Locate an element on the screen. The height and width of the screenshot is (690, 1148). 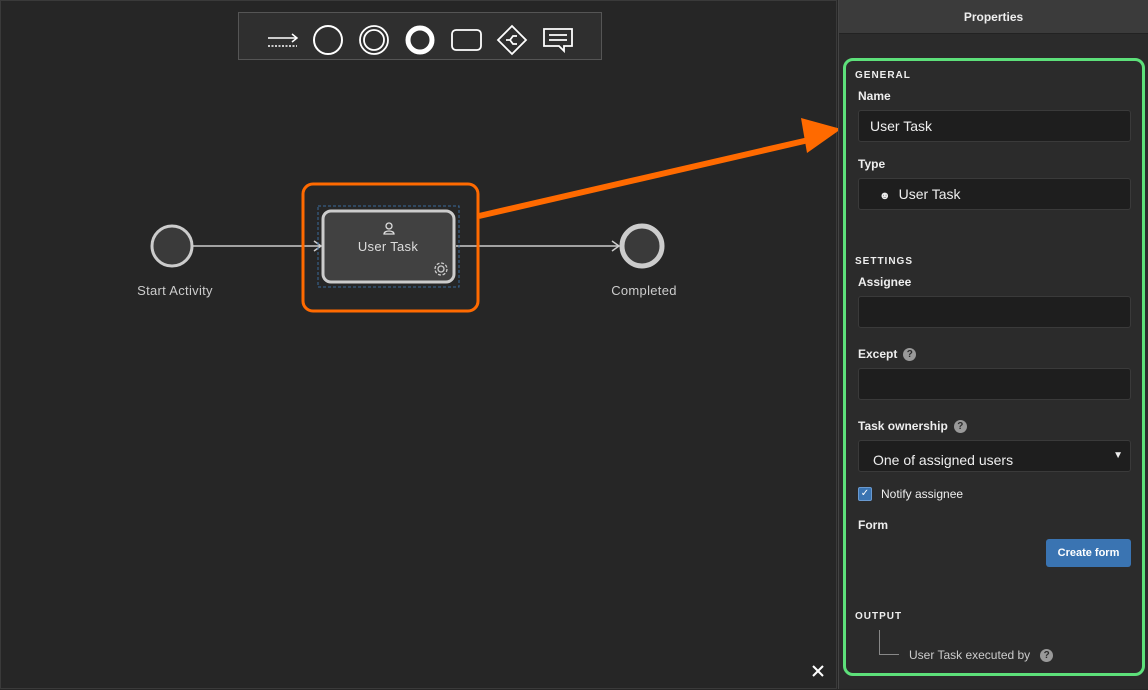
ownership-label: Task ownership? is located at coordinates (912, 426).